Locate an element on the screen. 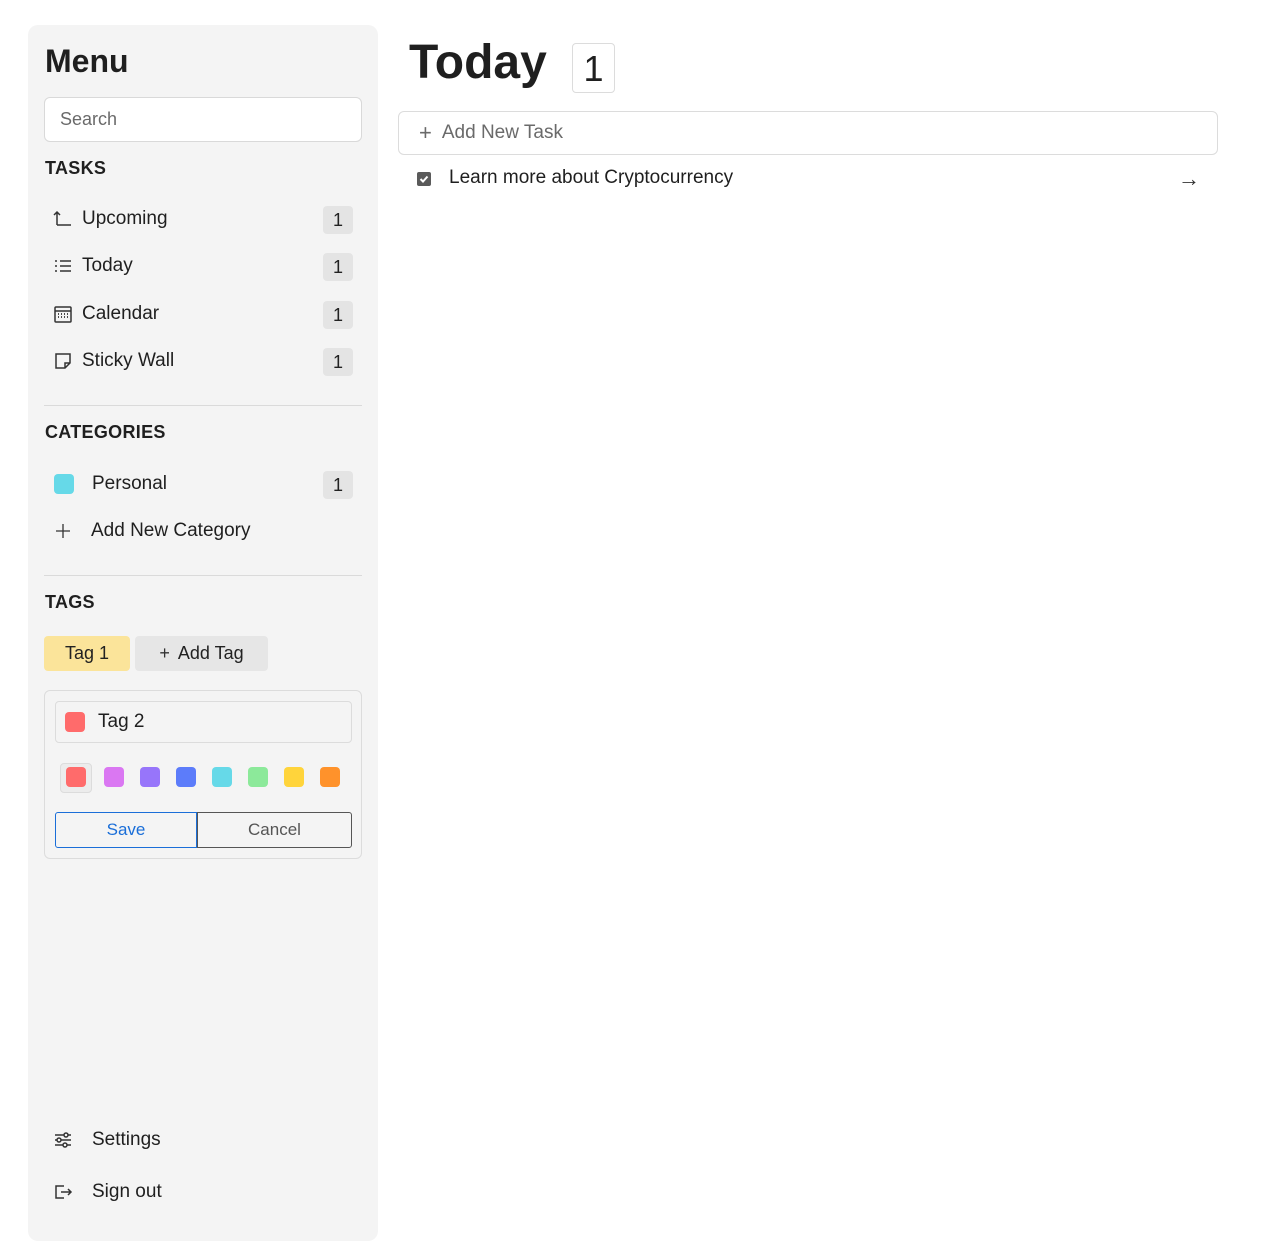 The width and height of the screenshot is (1267, 1254). color-option-cyan is located at coordinates (222, 777).